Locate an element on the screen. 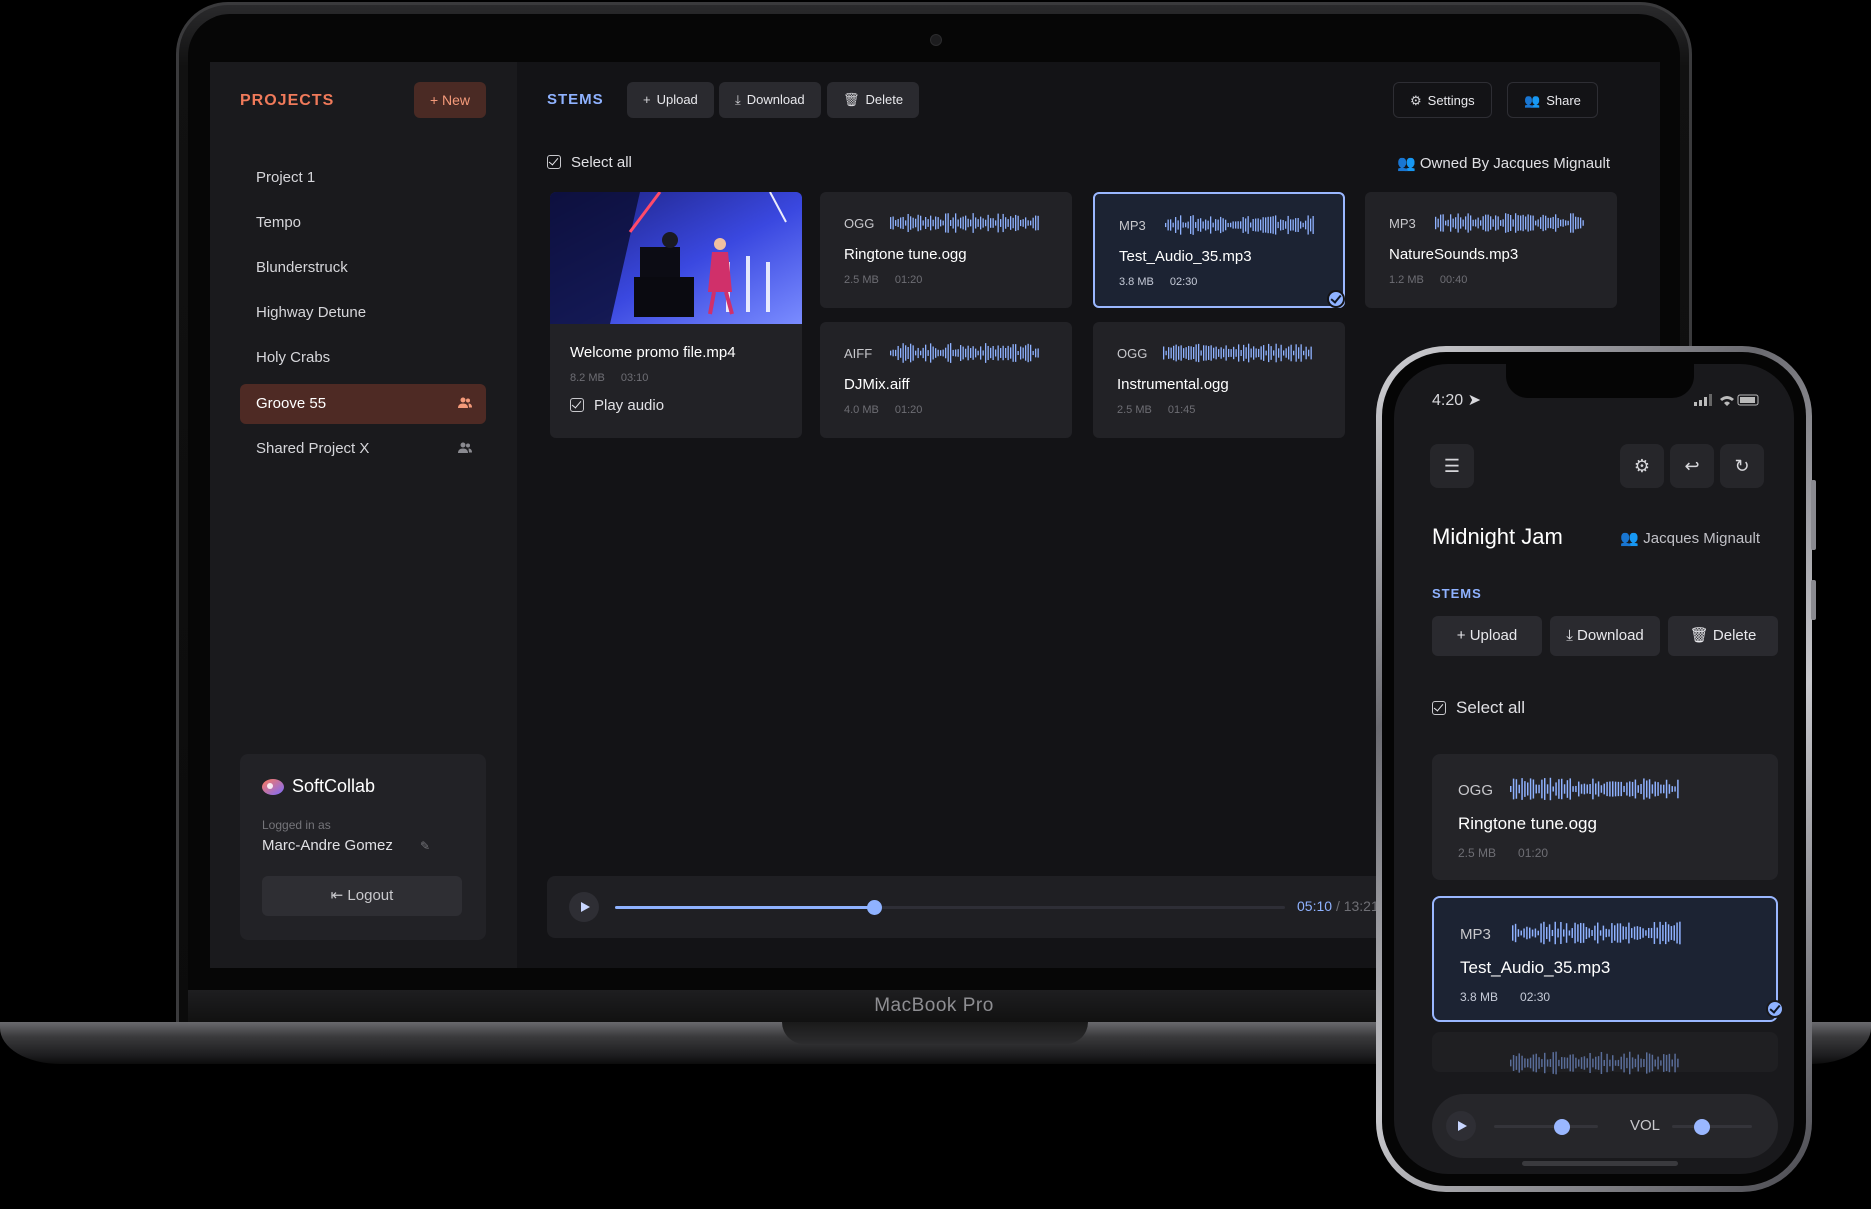  selected-check-icon is located at coordinates (1336, 299).